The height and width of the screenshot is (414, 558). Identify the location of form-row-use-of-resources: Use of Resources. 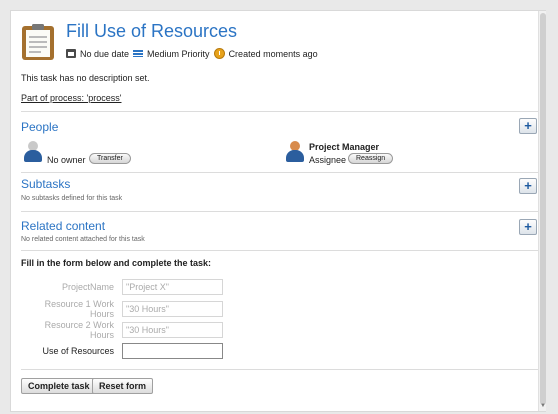
(126, 351).